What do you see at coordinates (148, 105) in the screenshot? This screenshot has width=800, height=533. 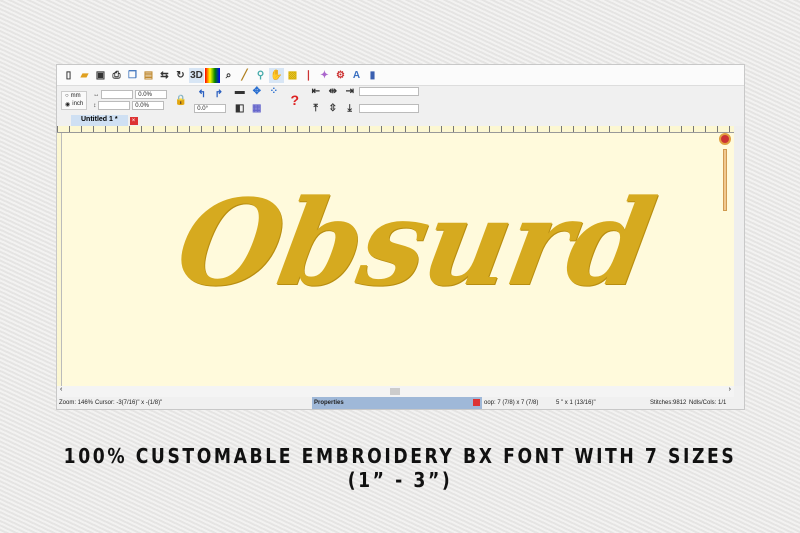 I see `height-percent-input: 0.0%` at bounding box center [148, 105].